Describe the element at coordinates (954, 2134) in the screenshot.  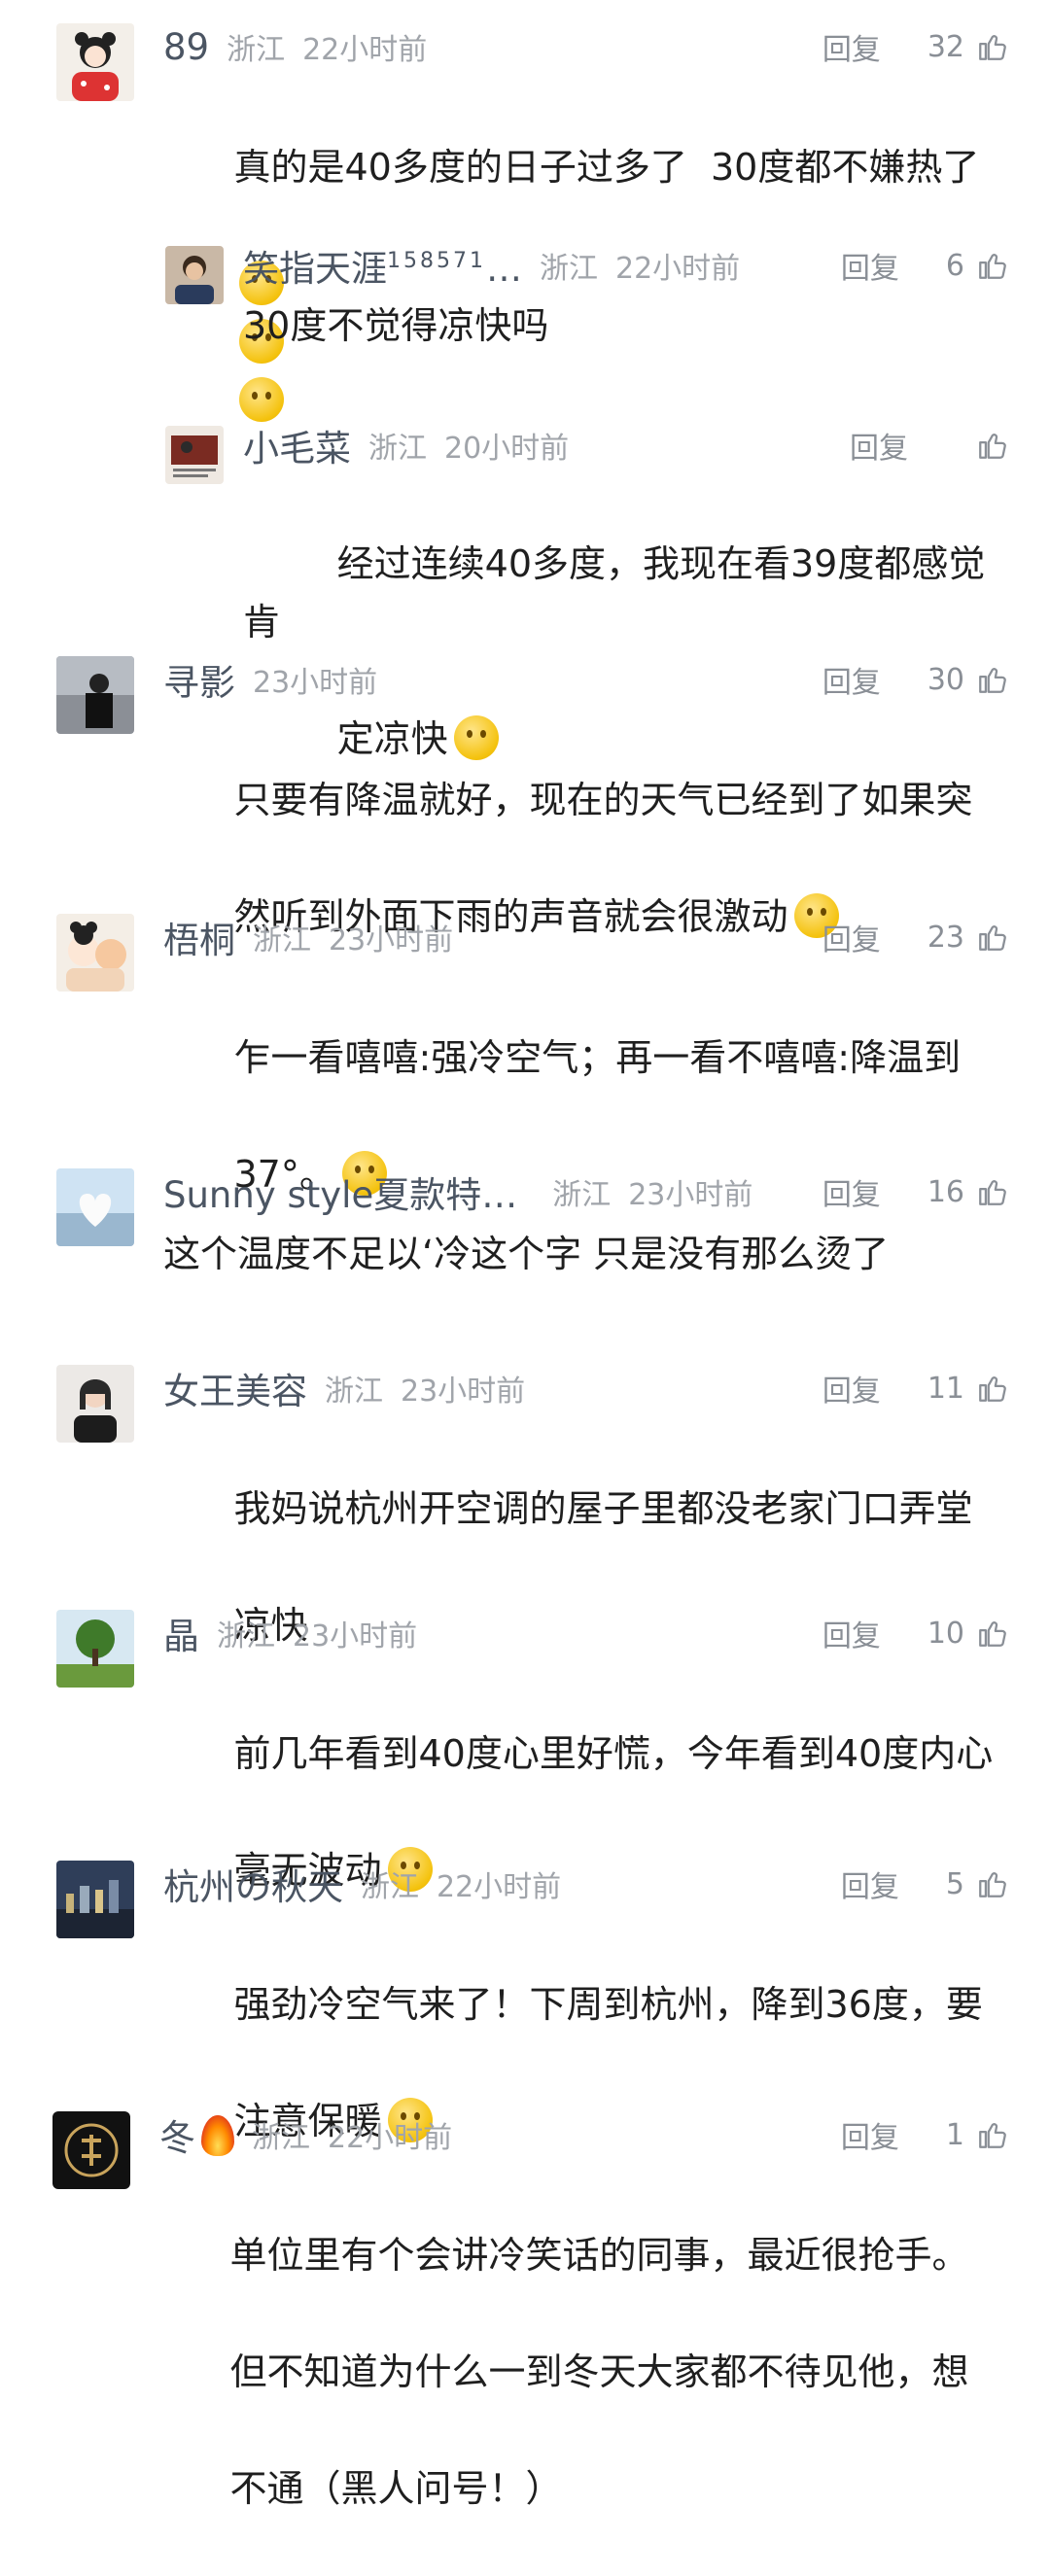
I see `like-count: 1` at that location.